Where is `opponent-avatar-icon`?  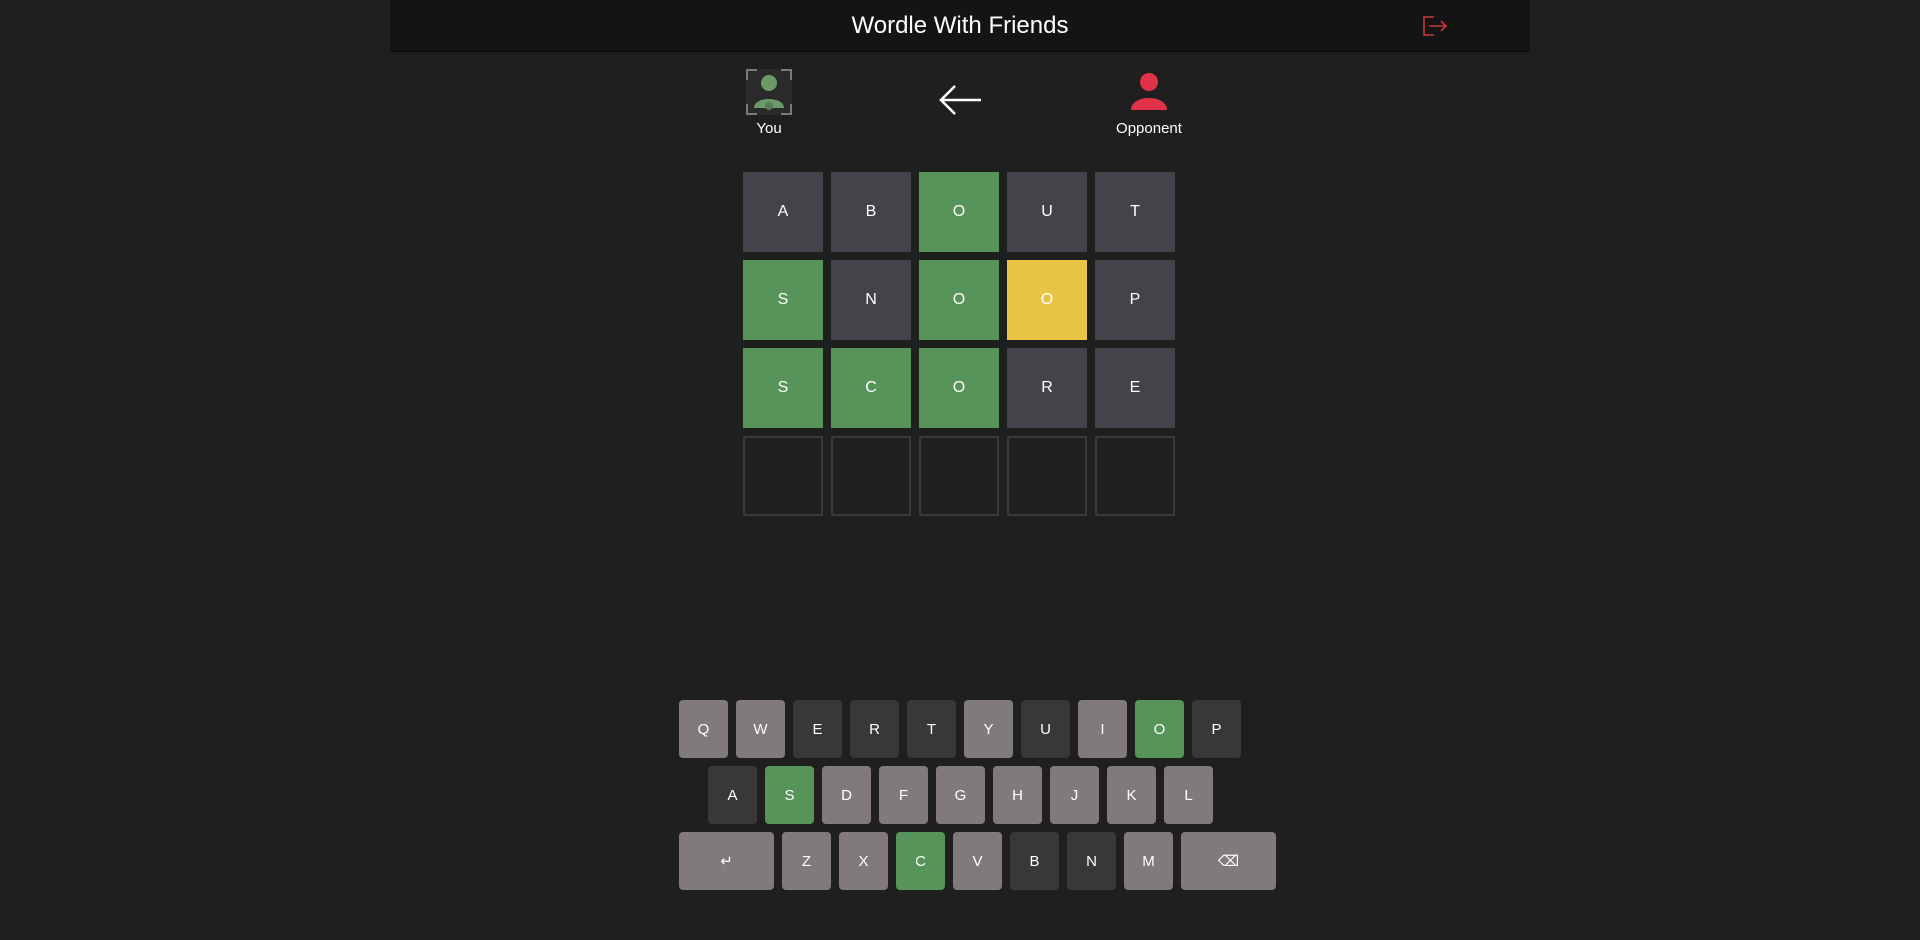 opponent-avatar-icon is located at coordinates (1149, 92).